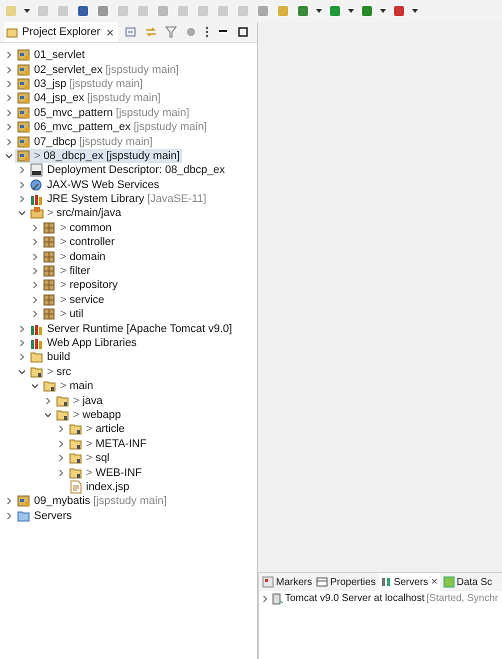  I want to click on tree-item: Servers, so click(44, 515).